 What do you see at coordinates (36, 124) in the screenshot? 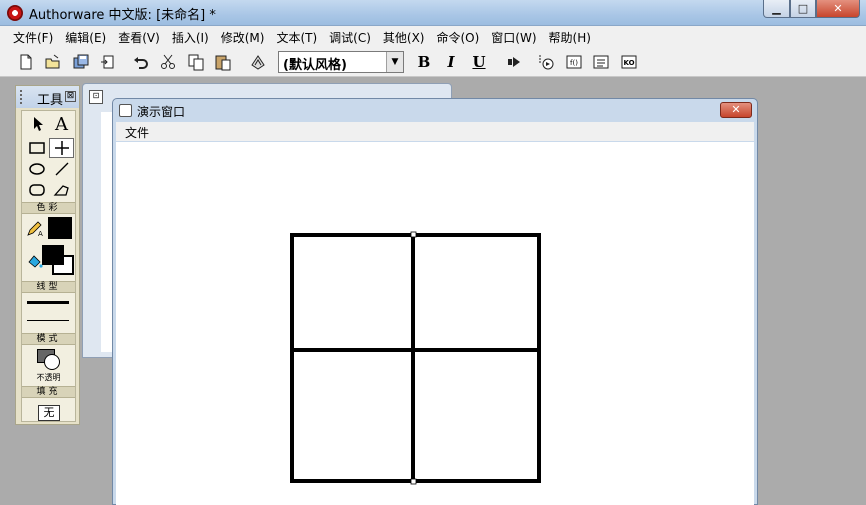
I see `pointer-tool` at bounding box center [36, 124].